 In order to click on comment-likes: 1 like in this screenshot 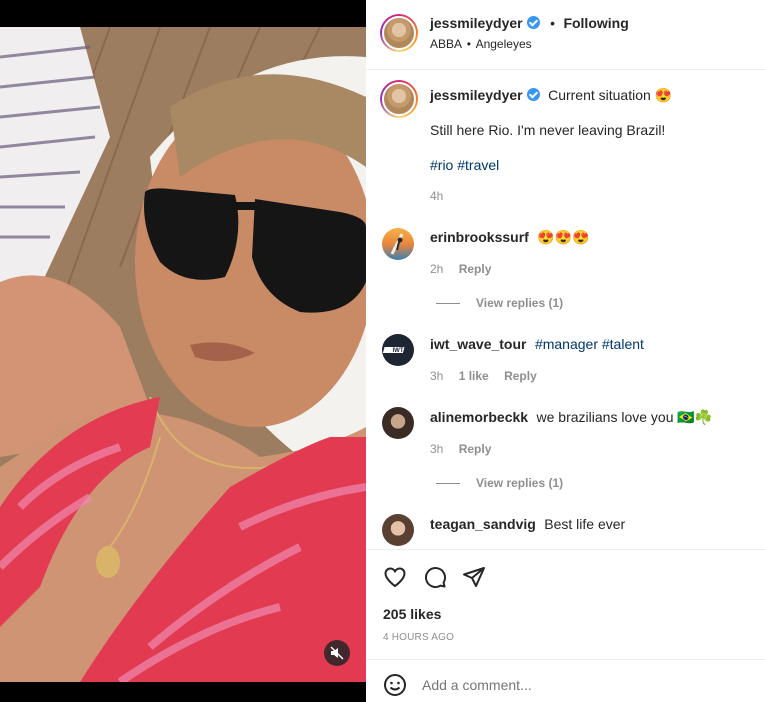, I will do `click(474, 376)`.